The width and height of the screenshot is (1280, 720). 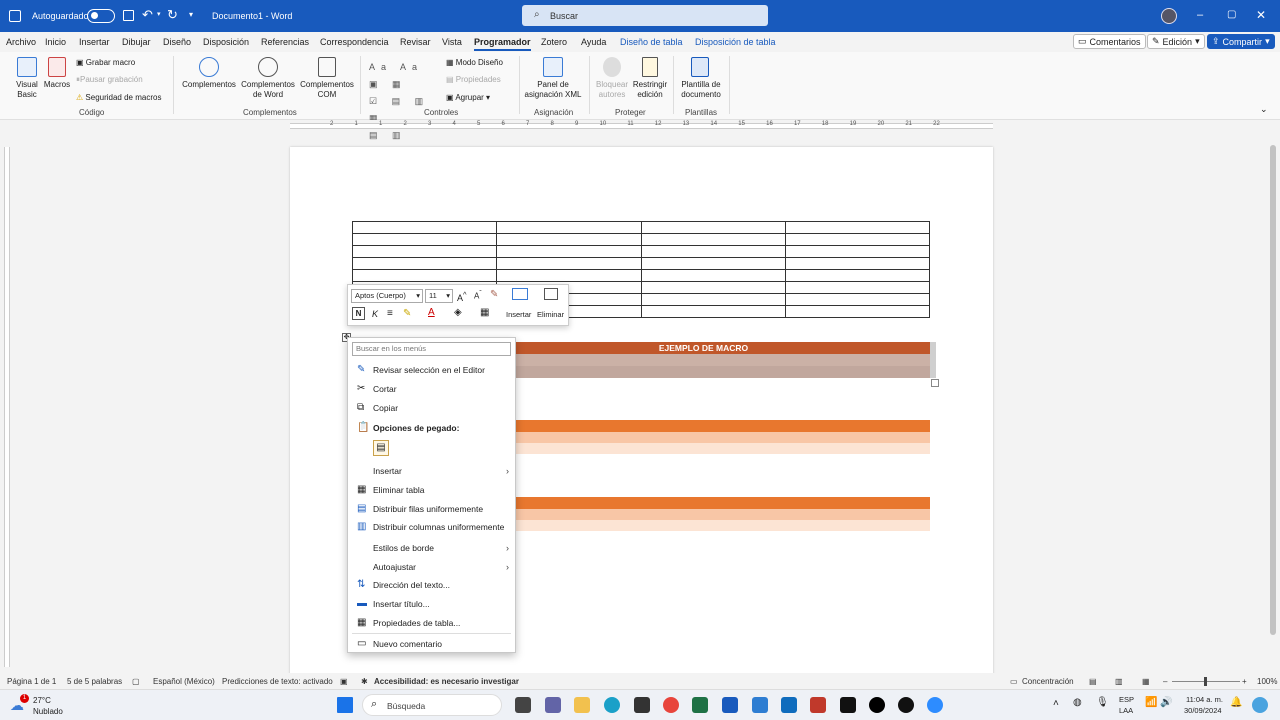 What do you see at coordinates (518, 314) in the screenshot?
I see `insert-label: Insertar` at bounding box center [518, 314].